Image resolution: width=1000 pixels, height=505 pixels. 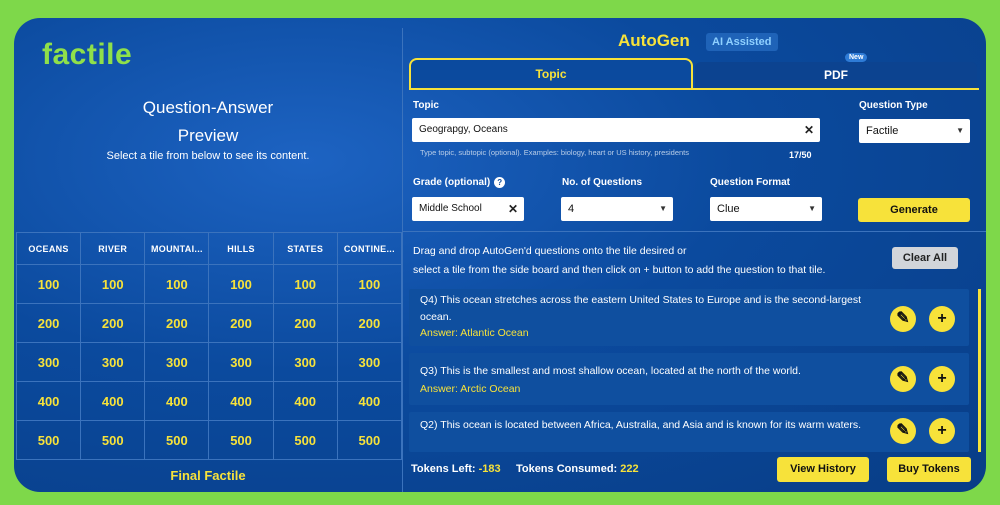 I want to click on topic-input-value: Geograpgy, Oceans, so click(x=463, y=129).